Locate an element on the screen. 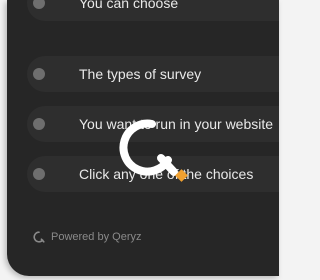  powered-by-footer: Powered by Qeryz is located at coordinates (87, 237).